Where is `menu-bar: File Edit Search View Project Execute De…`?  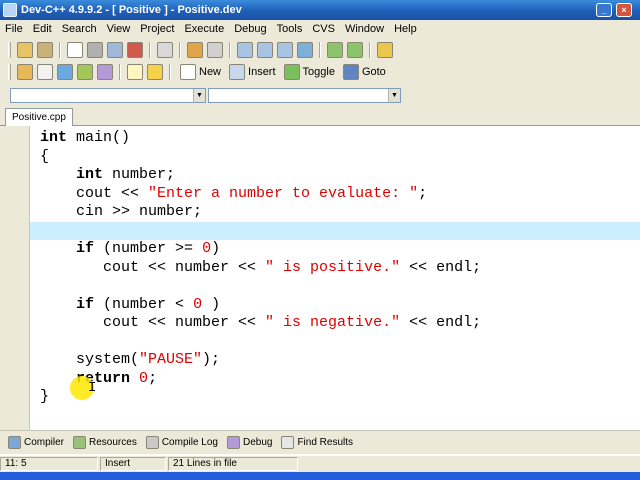 menu-bar: File Edit Search View Project Execute De… is located at coordinates (320, 29).